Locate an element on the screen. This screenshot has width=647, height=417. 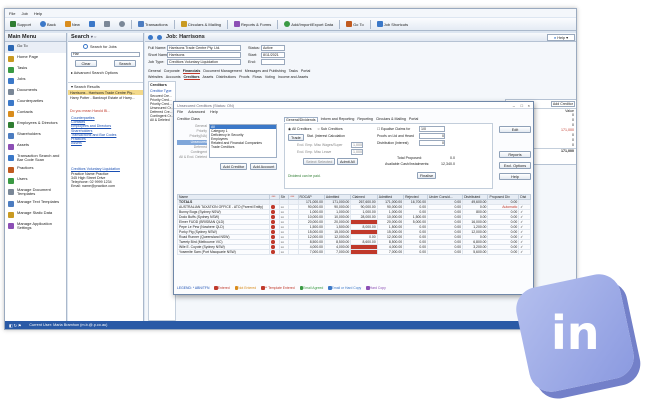
dialog-tab: Reporting is located at coordinates (365, 119).